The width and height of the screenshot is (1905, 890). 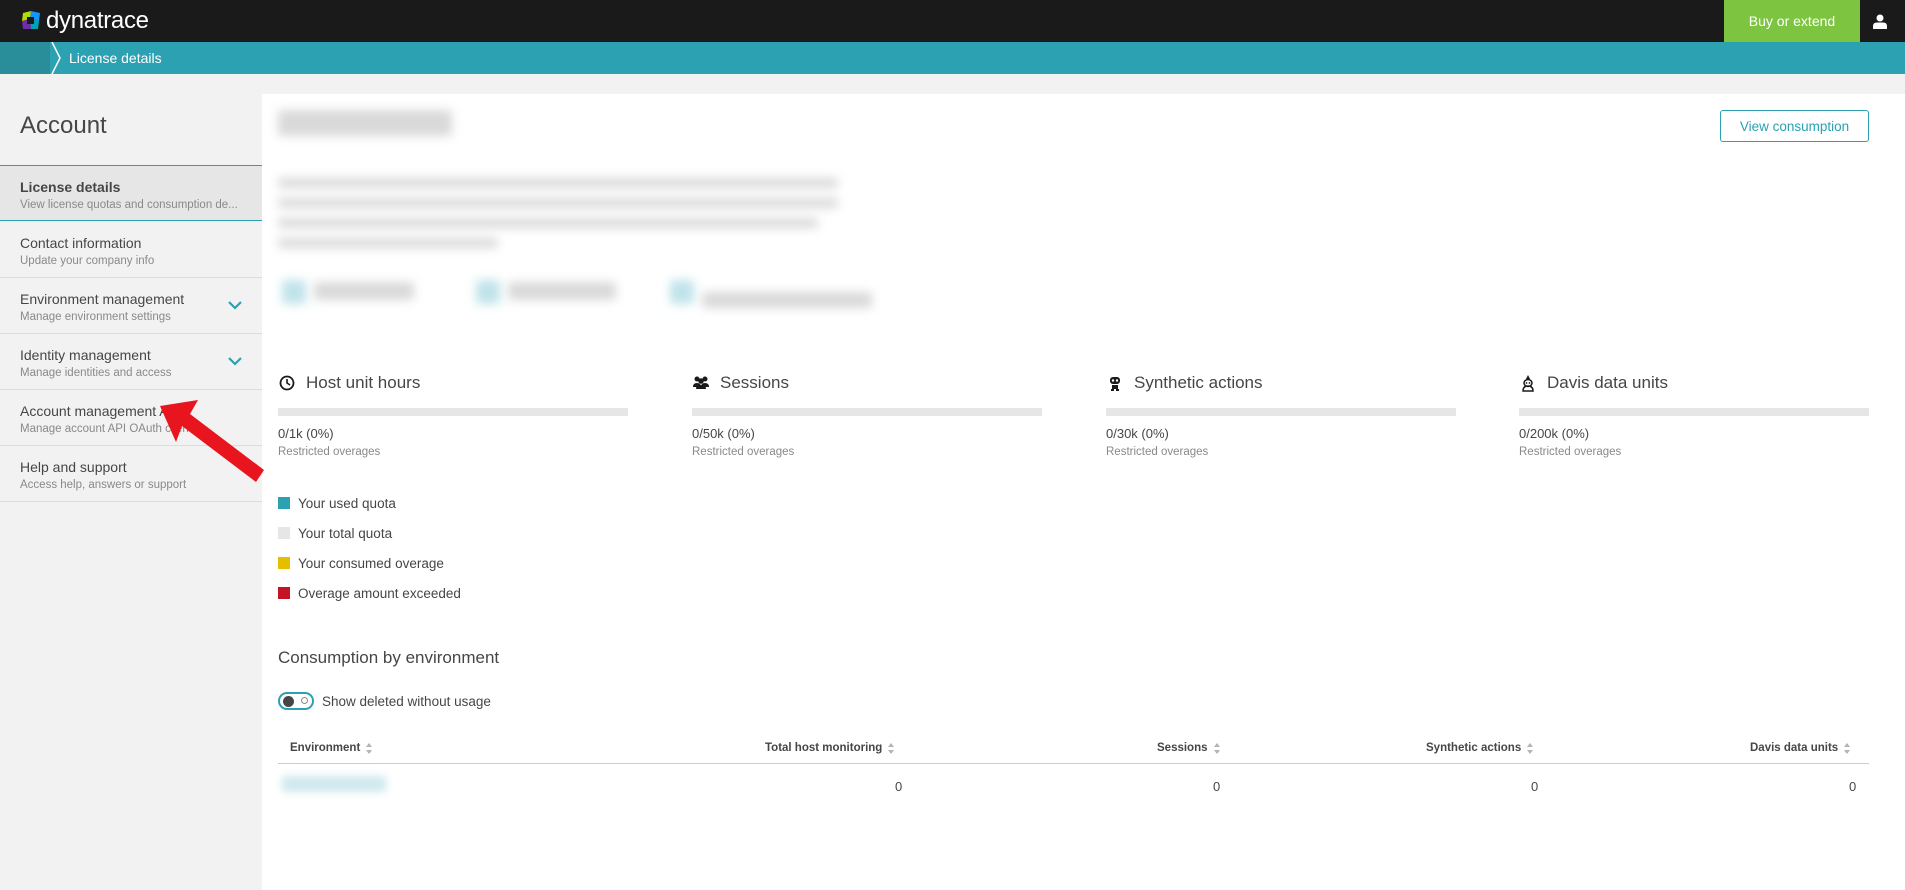 I want to click on column-header-total-host-monitoring: Total host monitoring, so click(x=830, y=748).